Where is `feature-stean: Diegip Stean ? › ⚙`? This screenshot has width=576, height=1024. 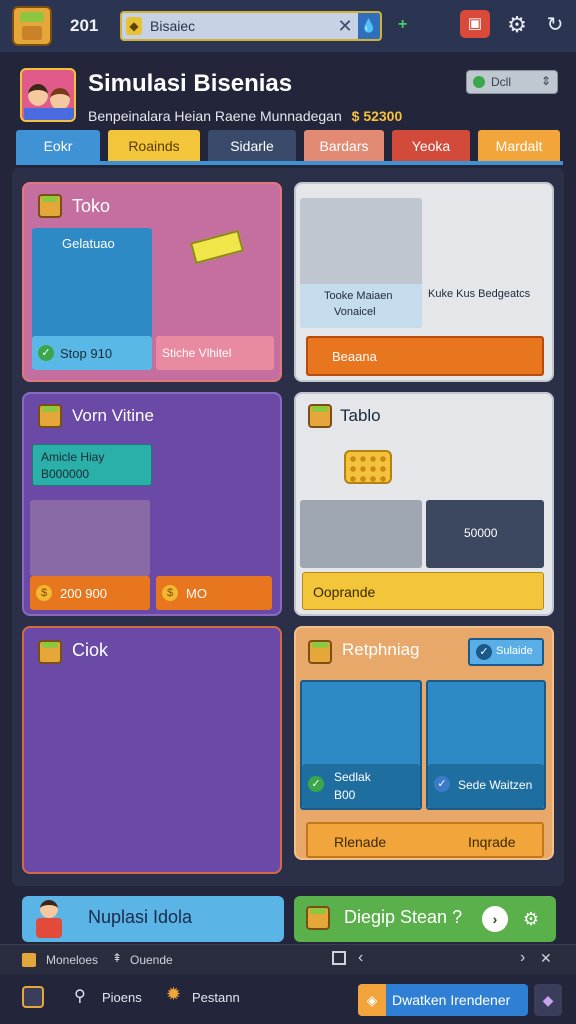
feature-stean: Diegip Stean ? › ⚙ is located at coordinates (425, 919).